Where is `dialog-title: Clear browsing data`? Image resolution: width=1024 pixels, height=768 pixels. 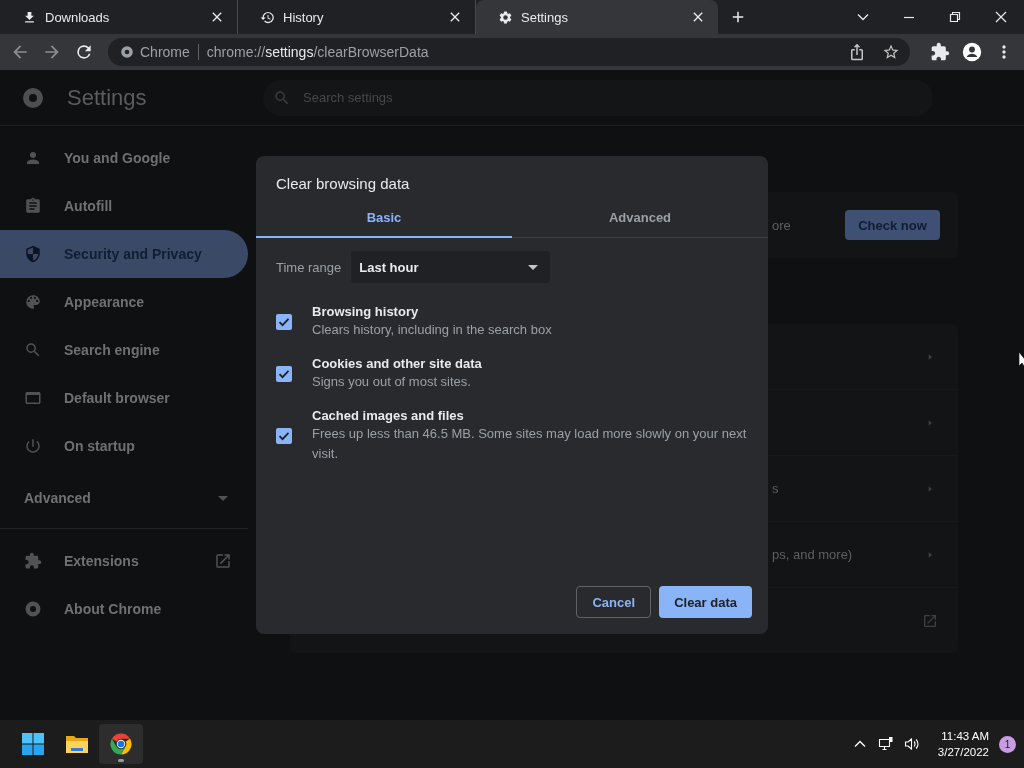 dialog-title: Clear browsing data is located at coordinates (343, 184).